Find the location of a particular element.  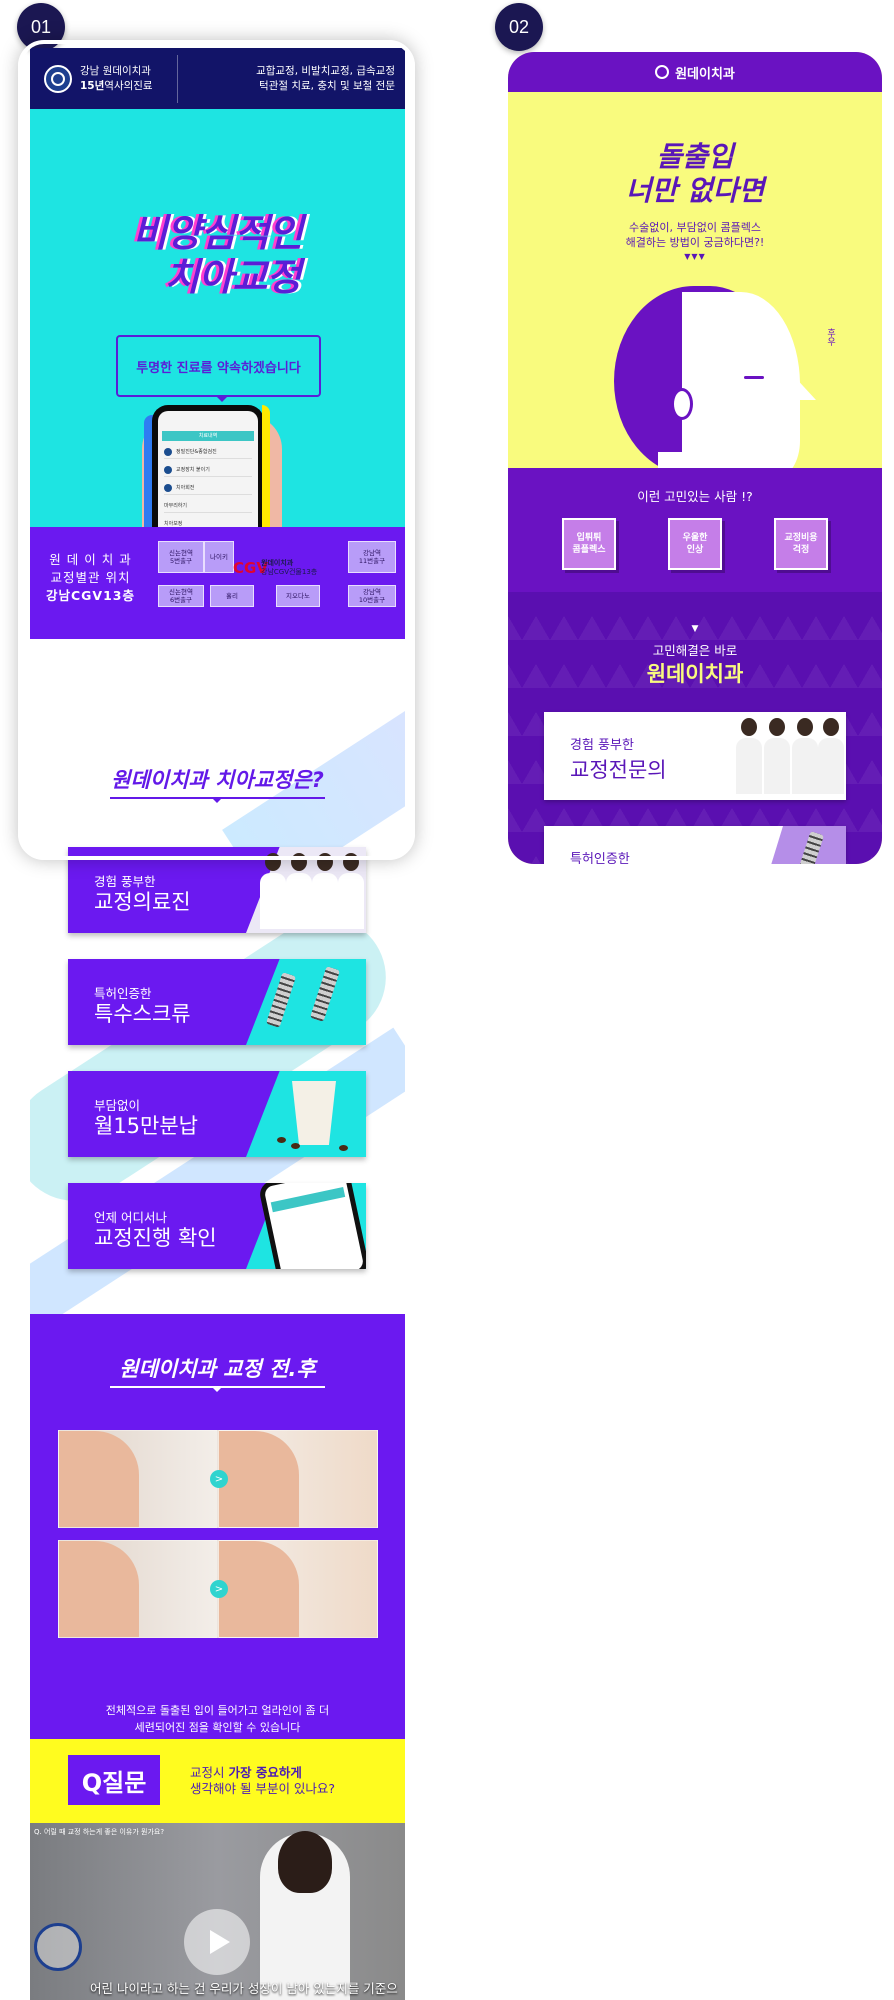

card-big-text: 월15만분납 is located at coordinates (146, 1126).